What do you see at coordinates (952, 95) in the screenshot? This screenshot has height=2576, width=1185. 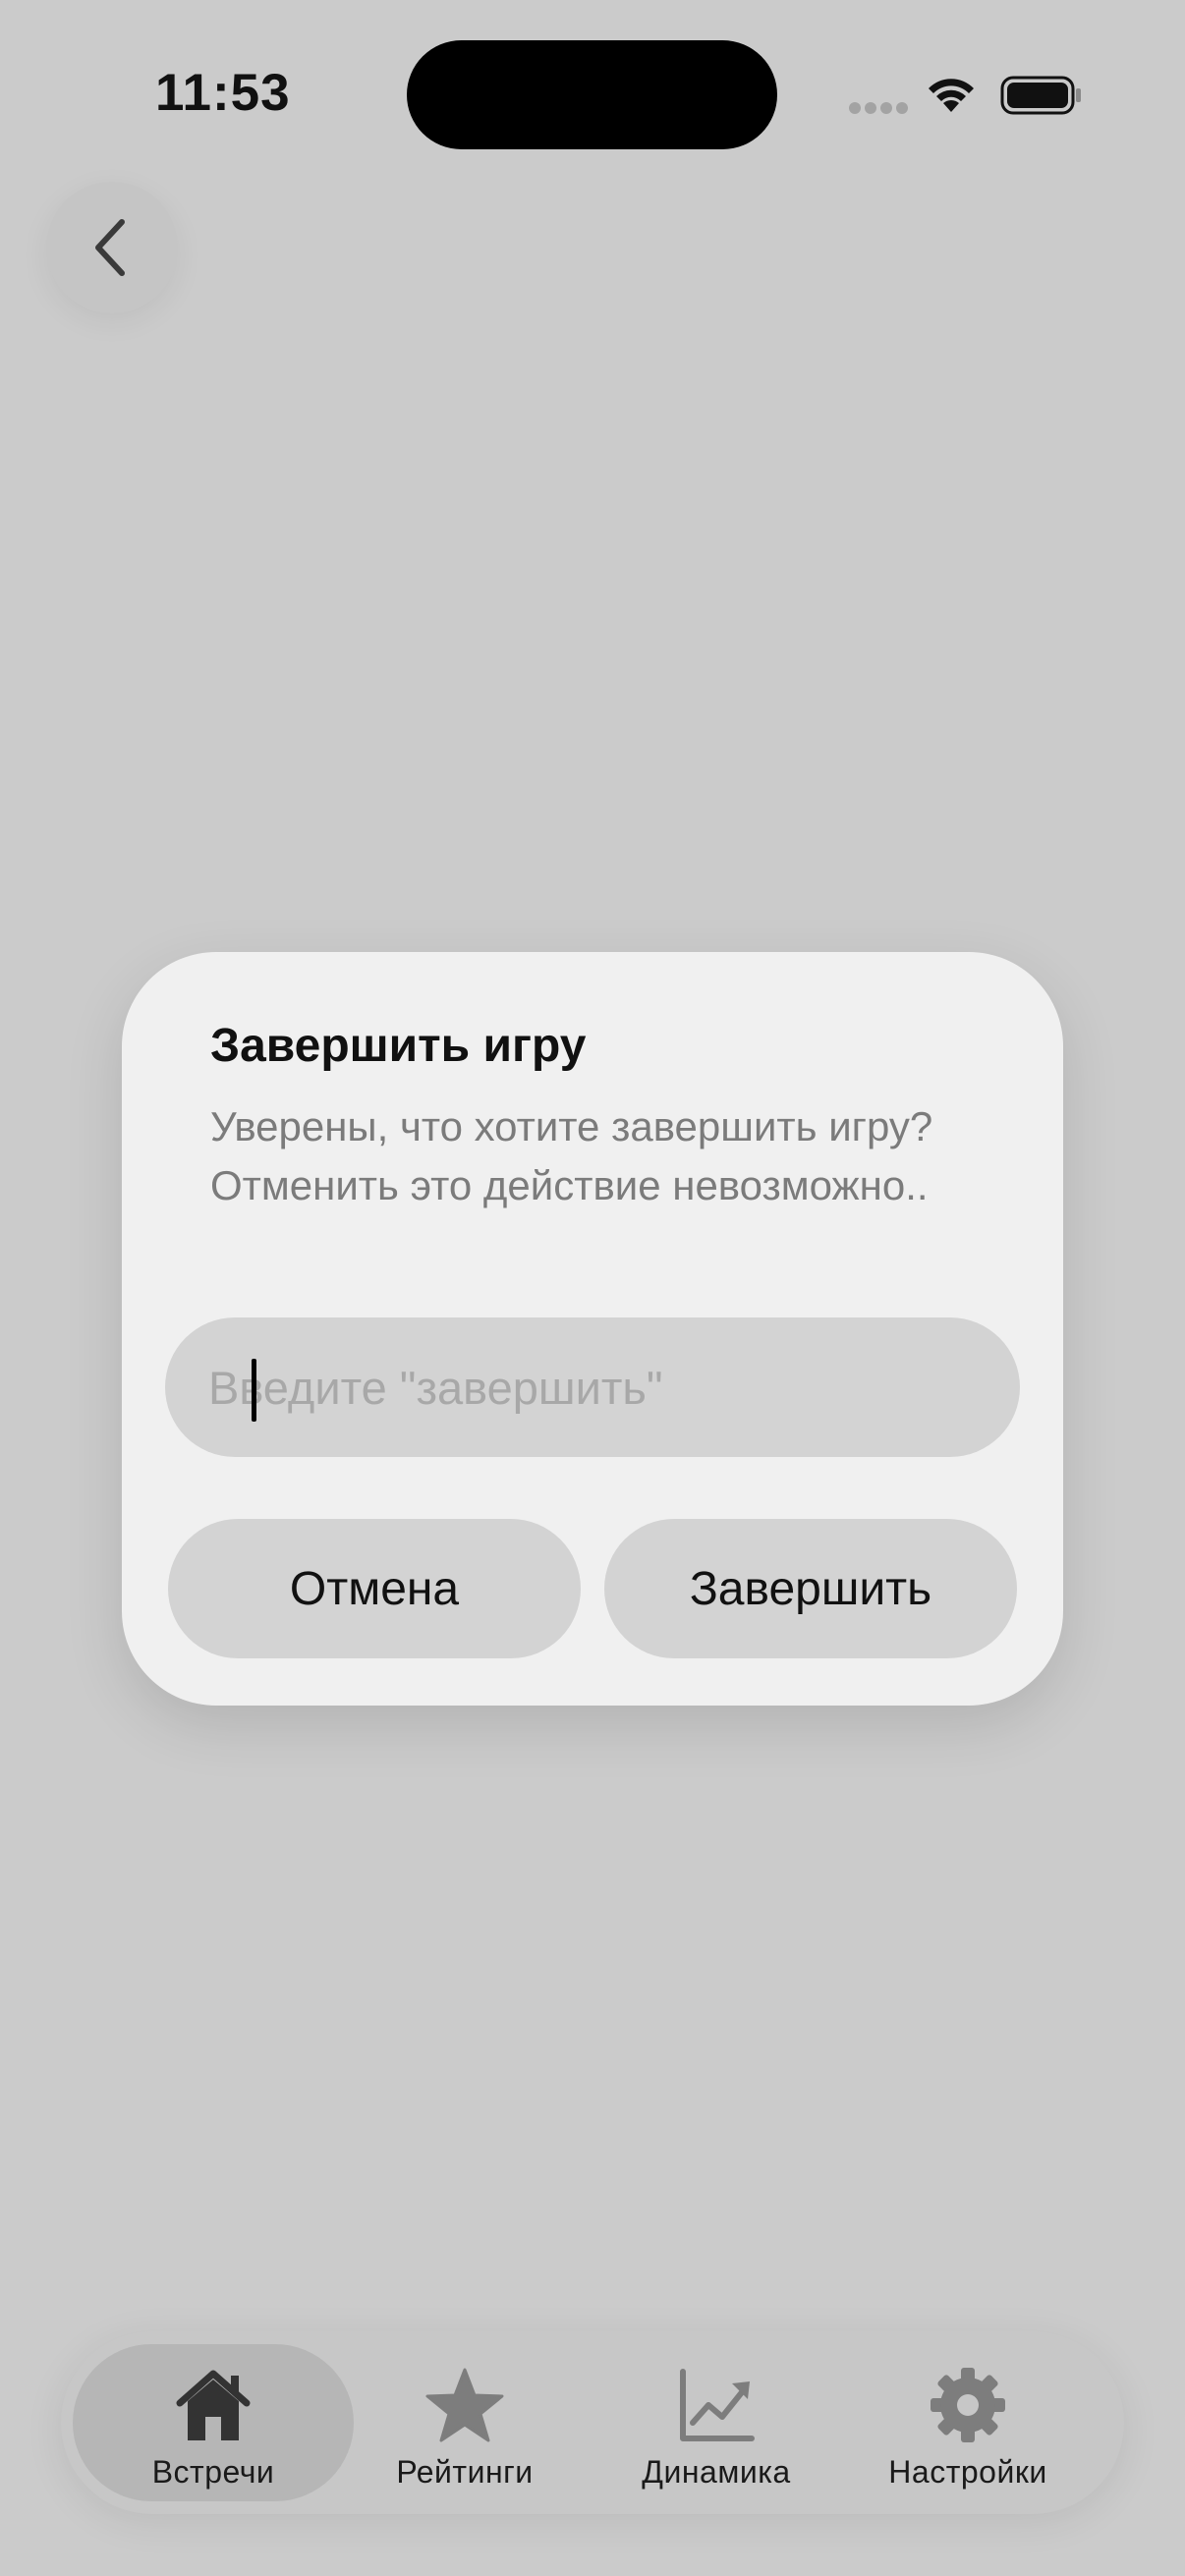 I see `wifi-icon` at bounding box center [952, 95].